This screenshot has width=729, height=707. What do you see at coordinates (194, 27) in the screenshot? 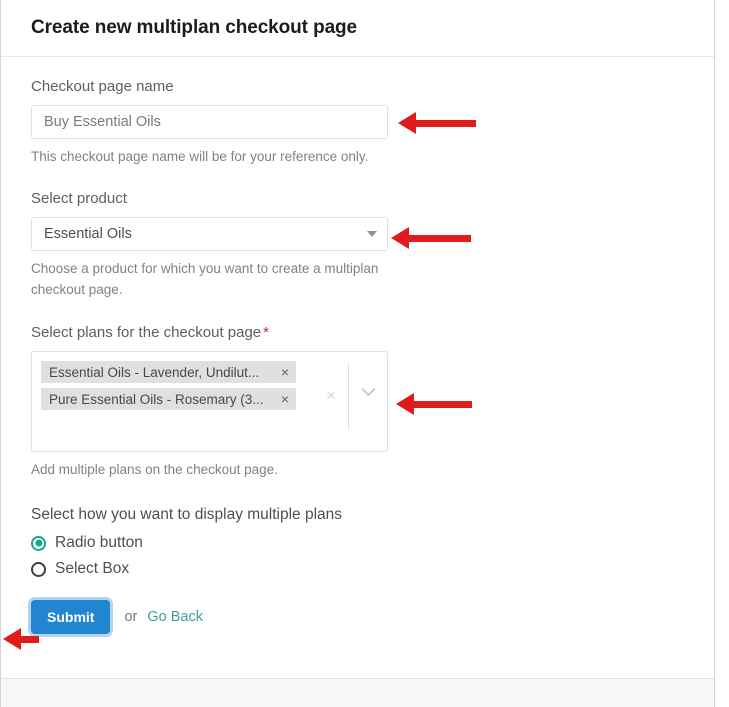
I see `page-title: Create new multiplan checkout page` at bounding box center [194, 27].